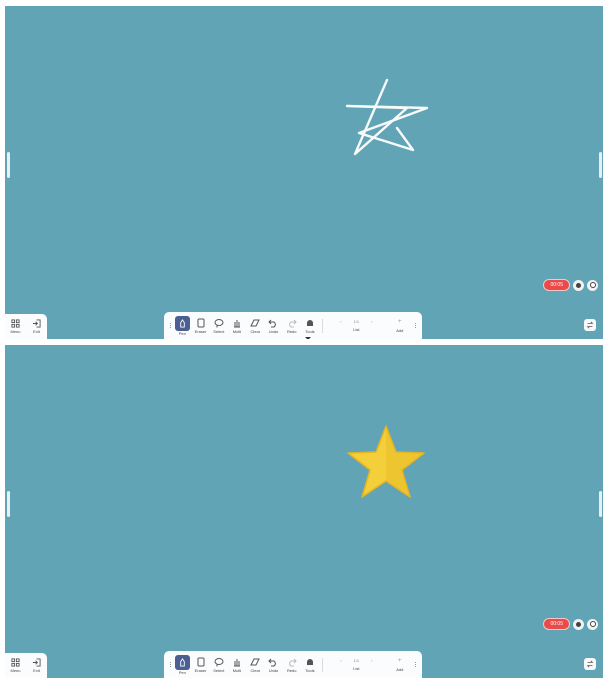 The image size is (606, 678). Describe the element at coordinates (400, 326) in the screenshot. I see `add-page-button: + Add` at that location.